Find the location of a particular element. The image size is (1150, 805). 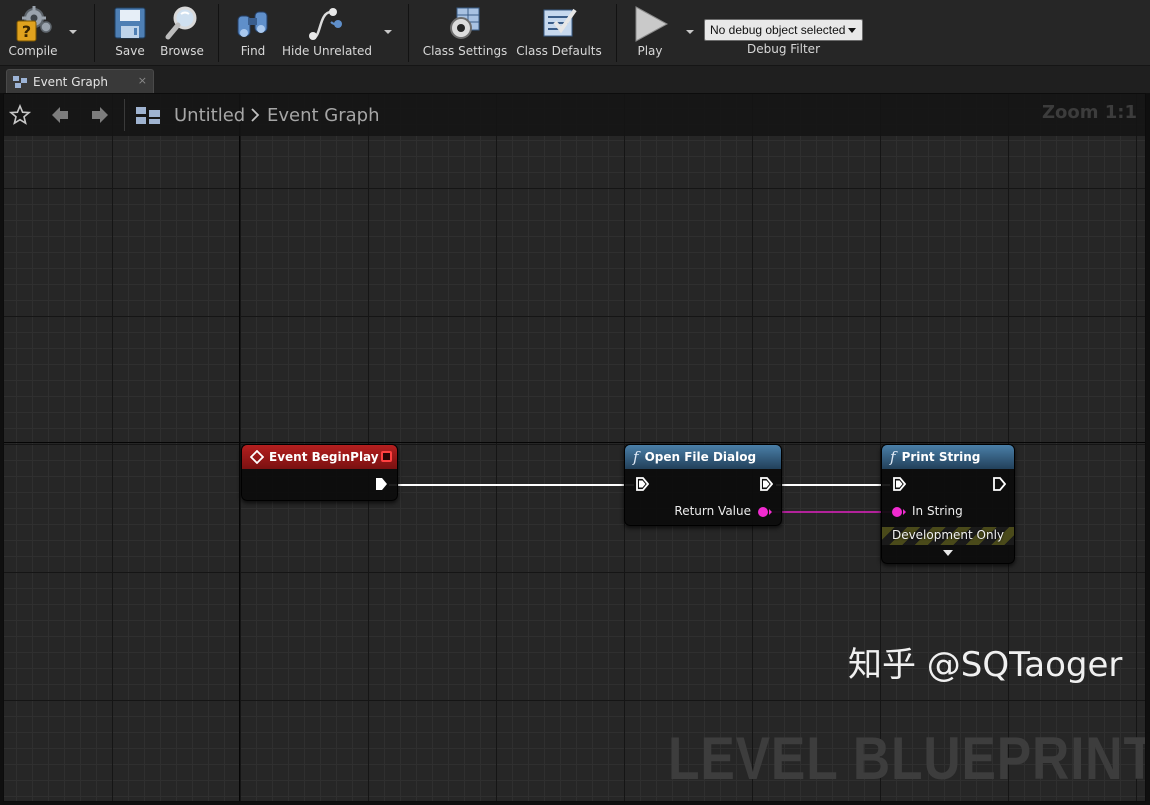

class-settings-button: Class Settings is located at coordinates (465, 33).